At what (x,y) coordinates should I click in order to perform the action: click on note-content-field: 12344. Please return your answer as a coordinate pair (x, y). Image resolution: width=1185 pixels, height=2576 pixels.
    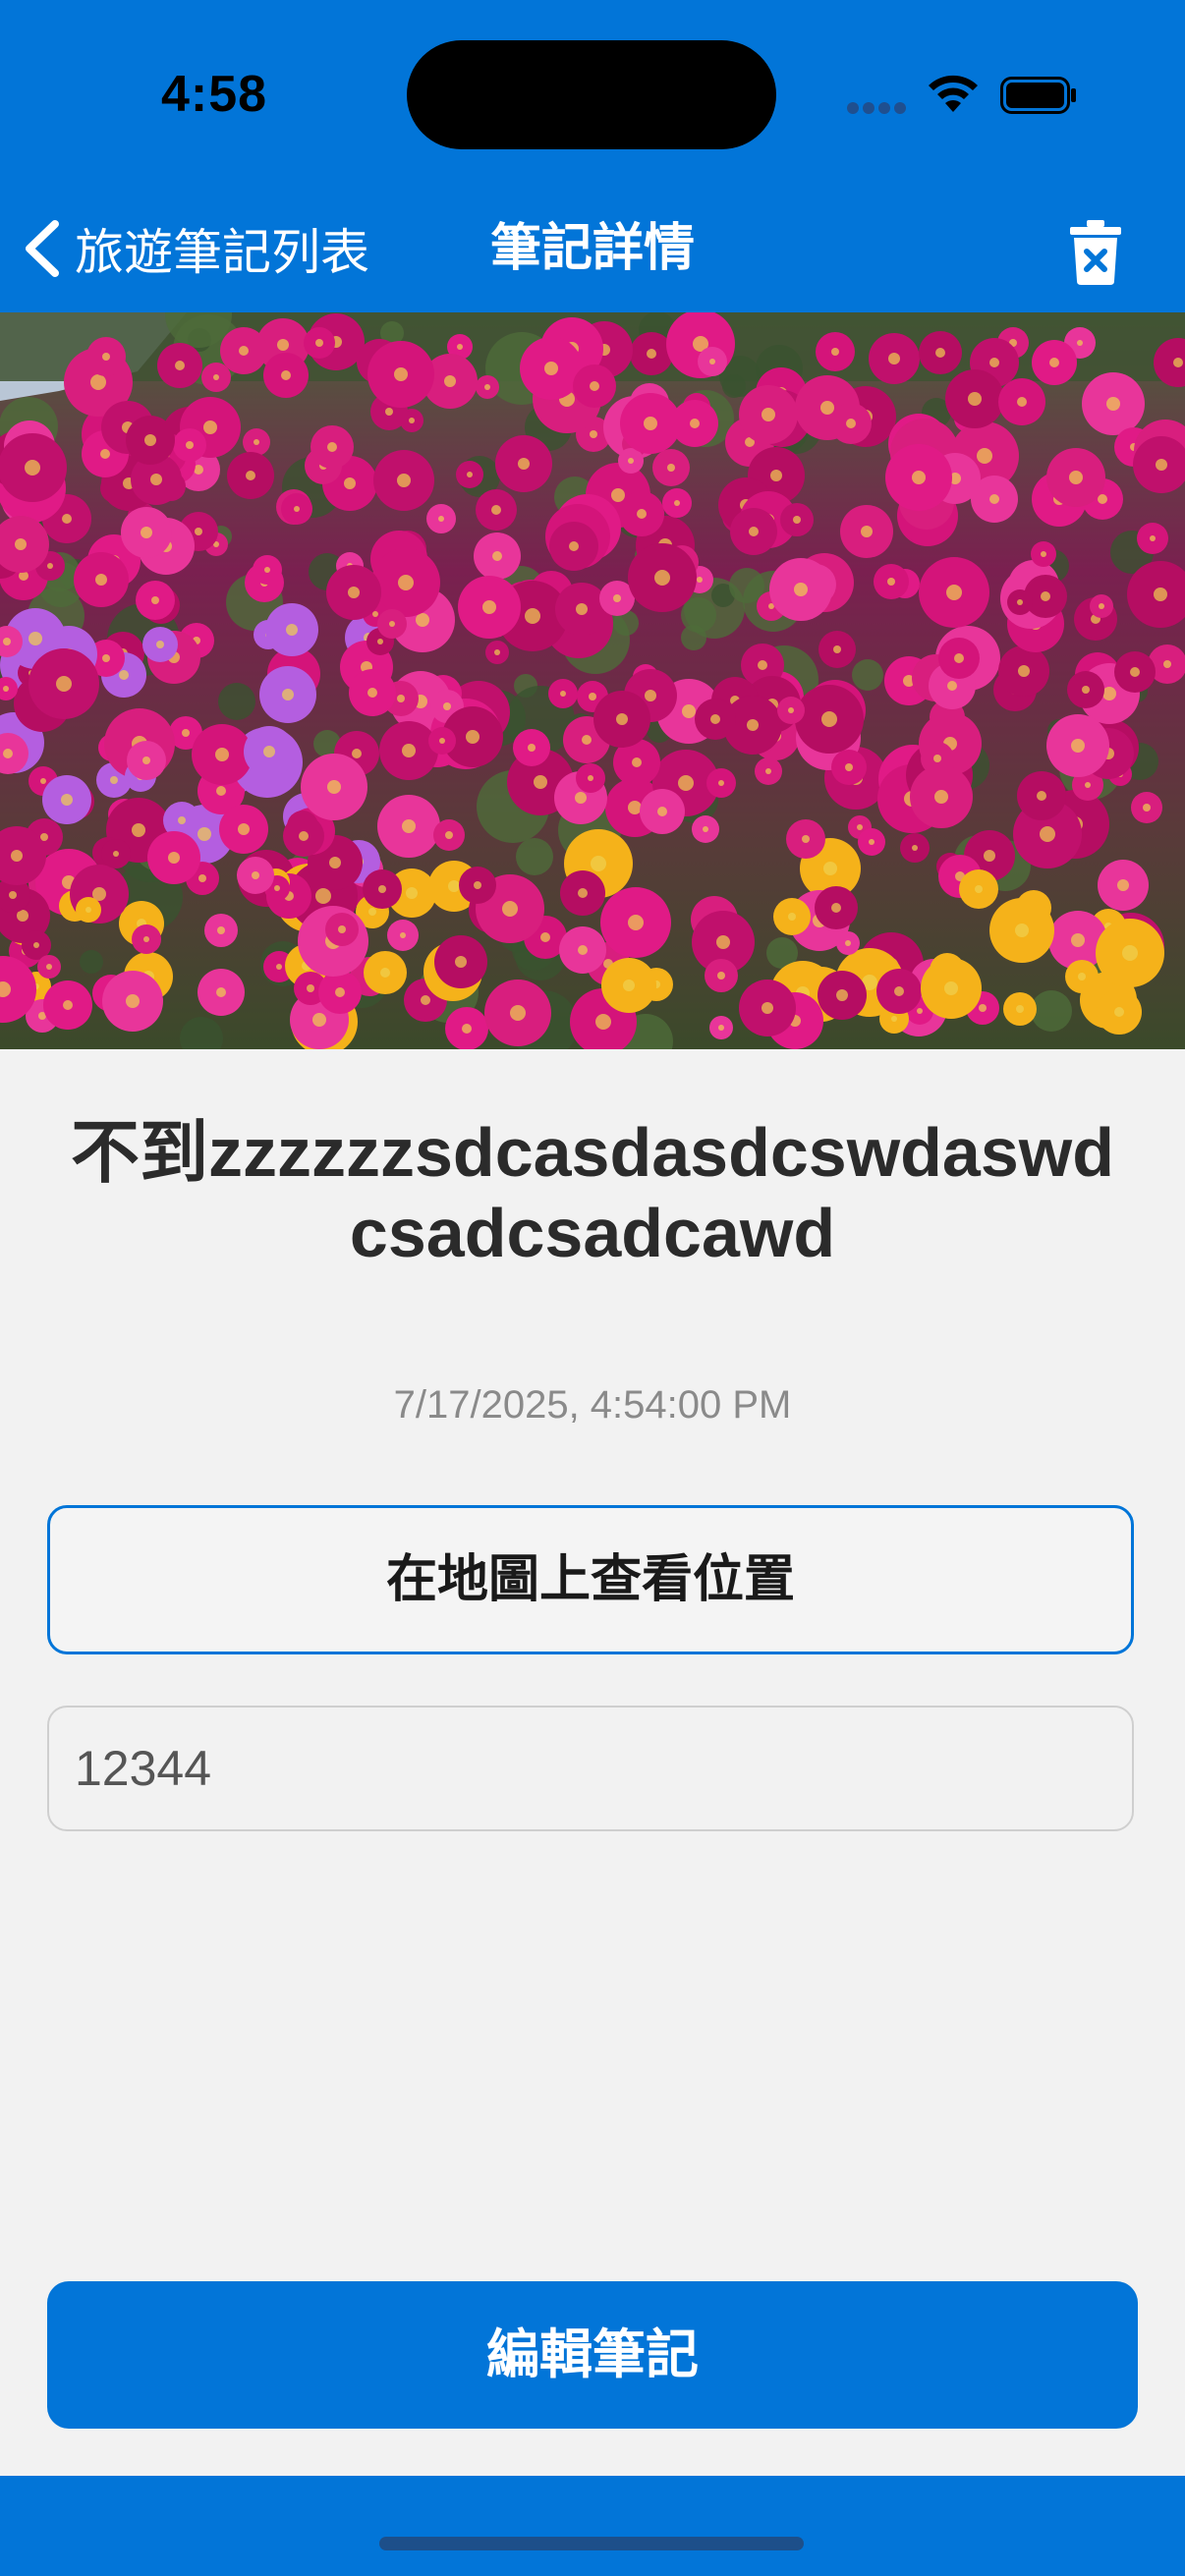
    Looking at the image, I should click on (591, 1768).